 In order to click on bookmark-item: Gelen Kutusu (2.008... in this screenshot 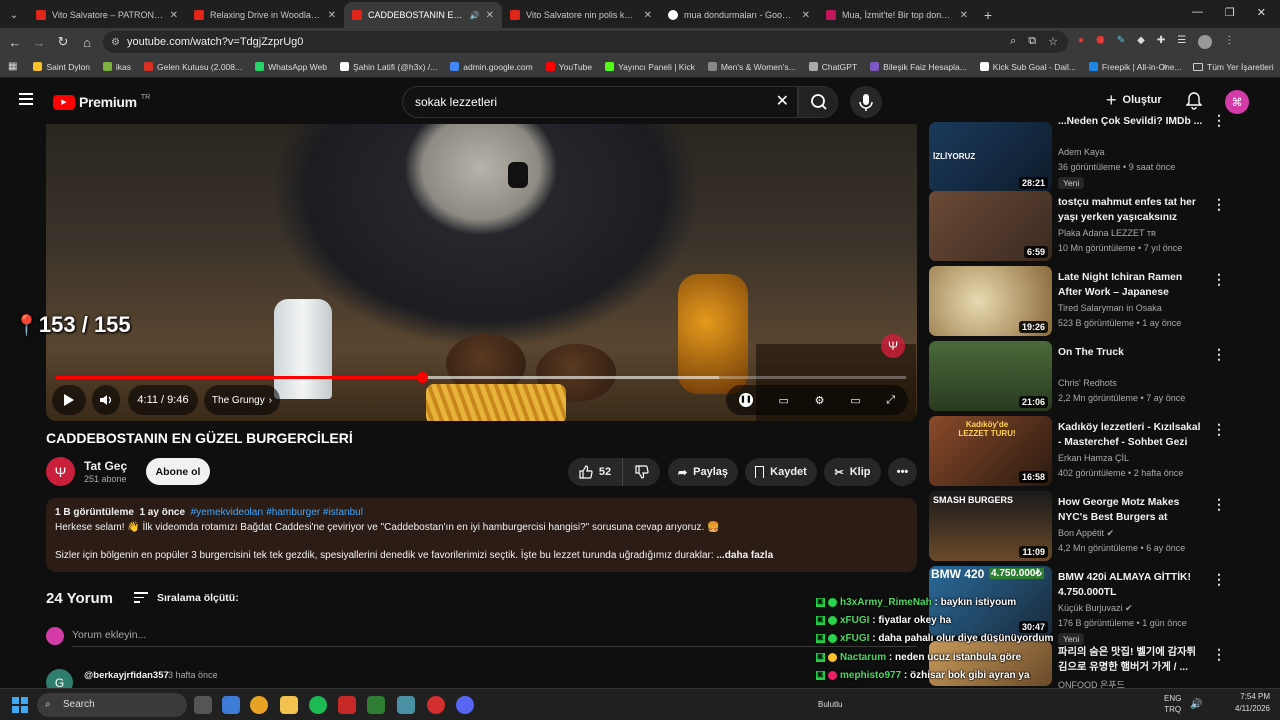, I will do `click(193, 67)`.